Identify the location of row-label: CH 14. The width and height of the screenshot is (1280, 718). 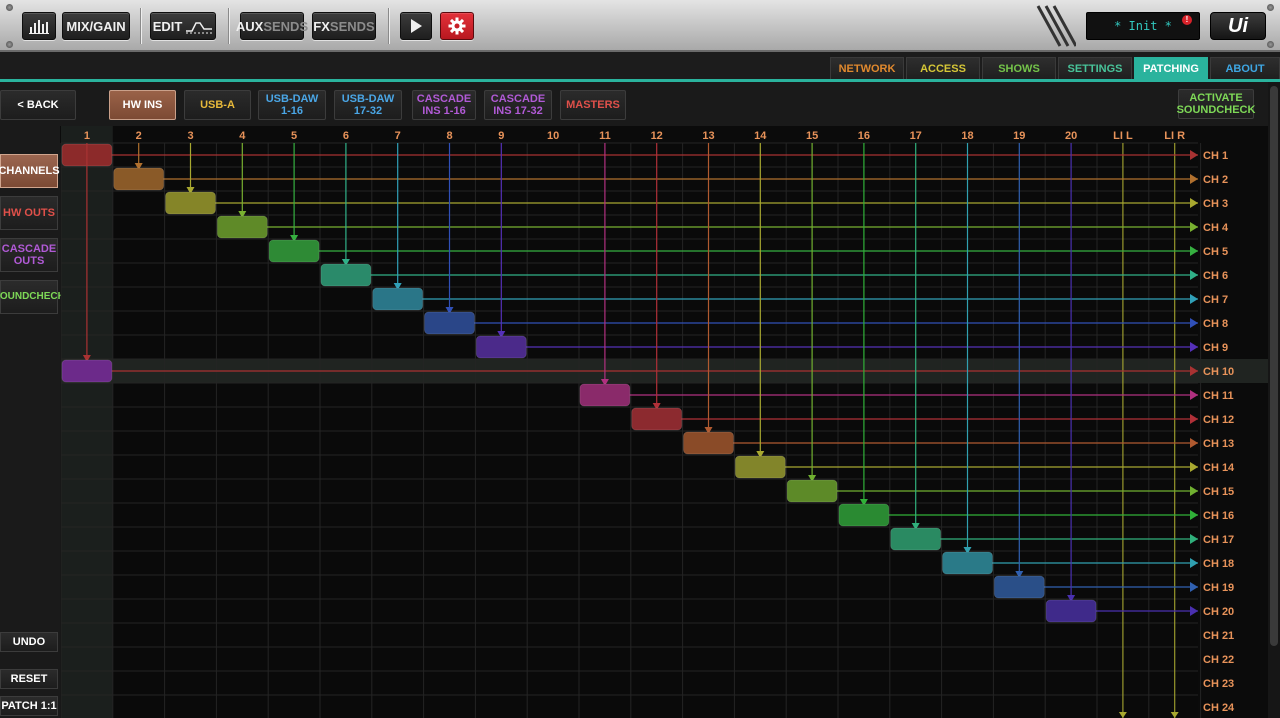
(1219, 468).